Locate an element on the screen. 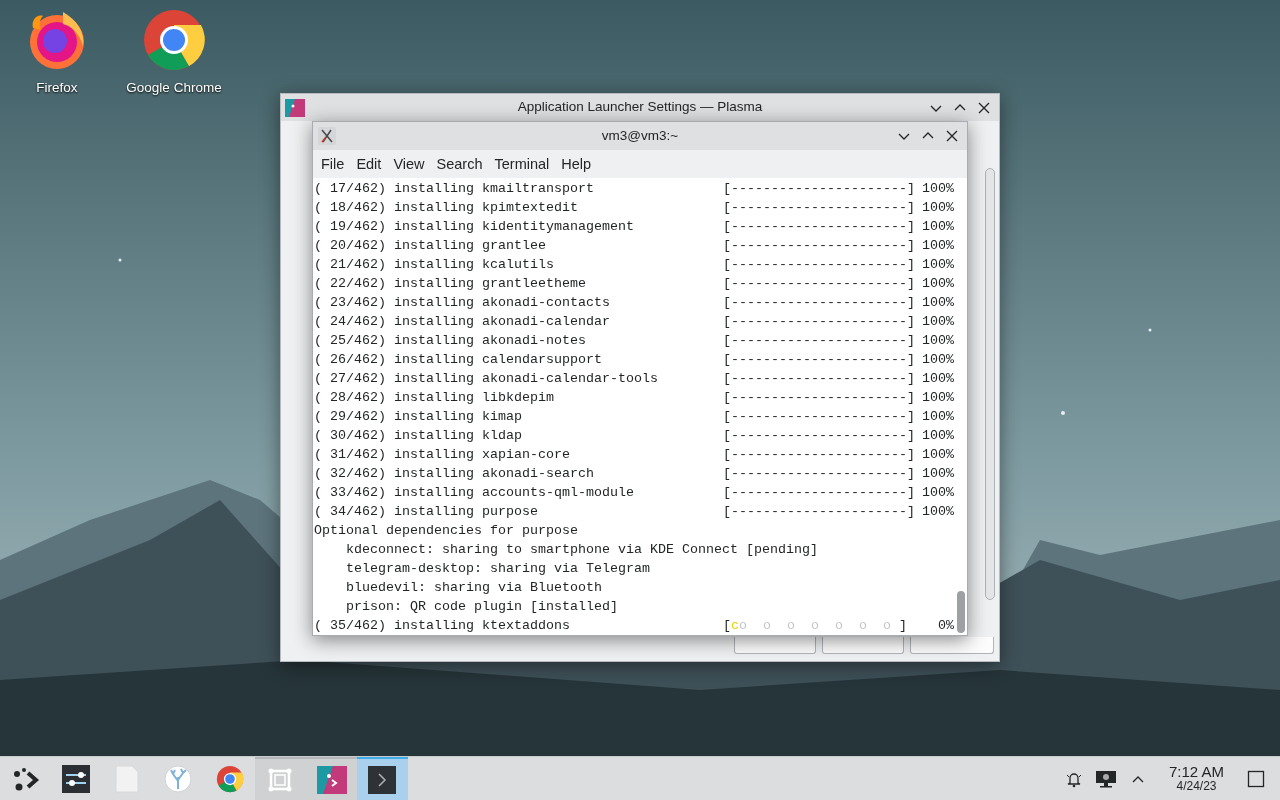  terminal-line: ( 30/462) installing kldap is located at coordinates (418, 436).